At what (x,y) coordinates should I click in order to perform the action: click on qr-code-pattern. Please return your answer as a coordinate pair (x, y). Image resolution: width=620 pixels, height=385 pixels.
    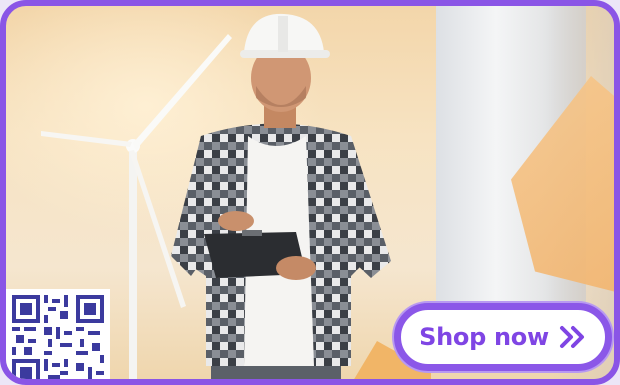
    Looking at the image, I should click on (58, 337).